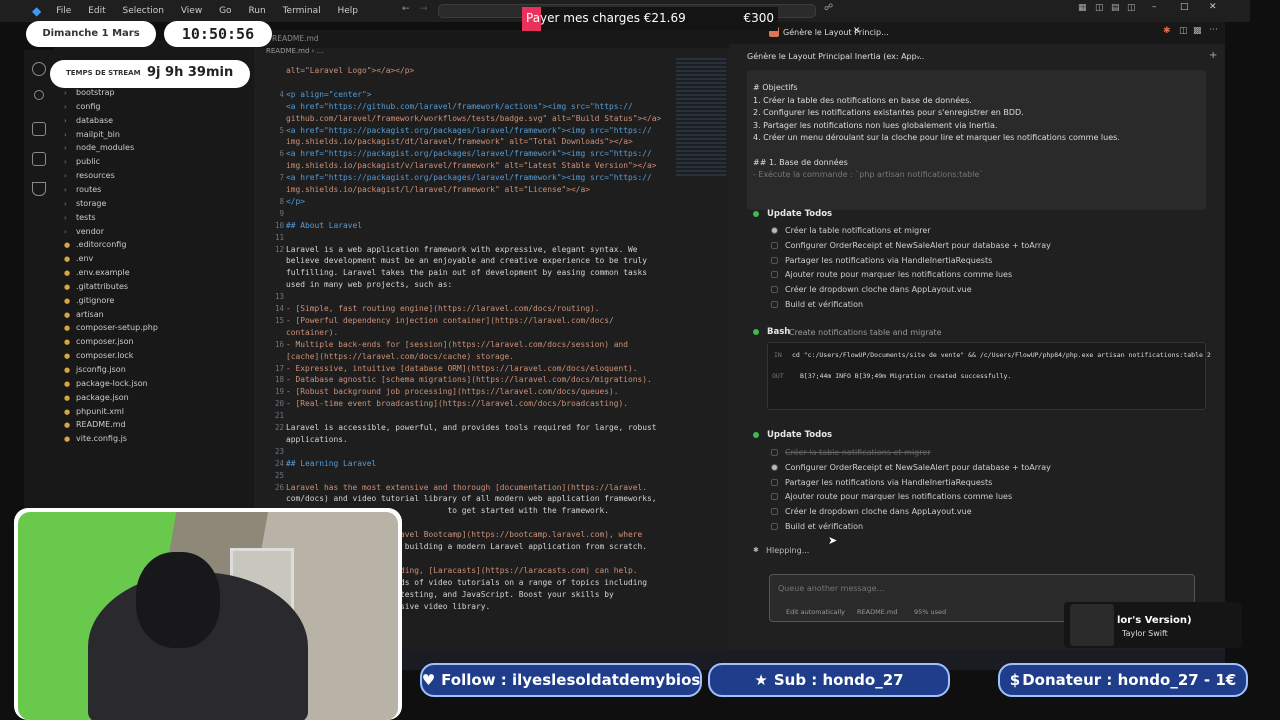  What do you see at coordinates (329, 94) in the screenshot?
I see `code-line: <p align="center">` at bounding box center [329, 94].